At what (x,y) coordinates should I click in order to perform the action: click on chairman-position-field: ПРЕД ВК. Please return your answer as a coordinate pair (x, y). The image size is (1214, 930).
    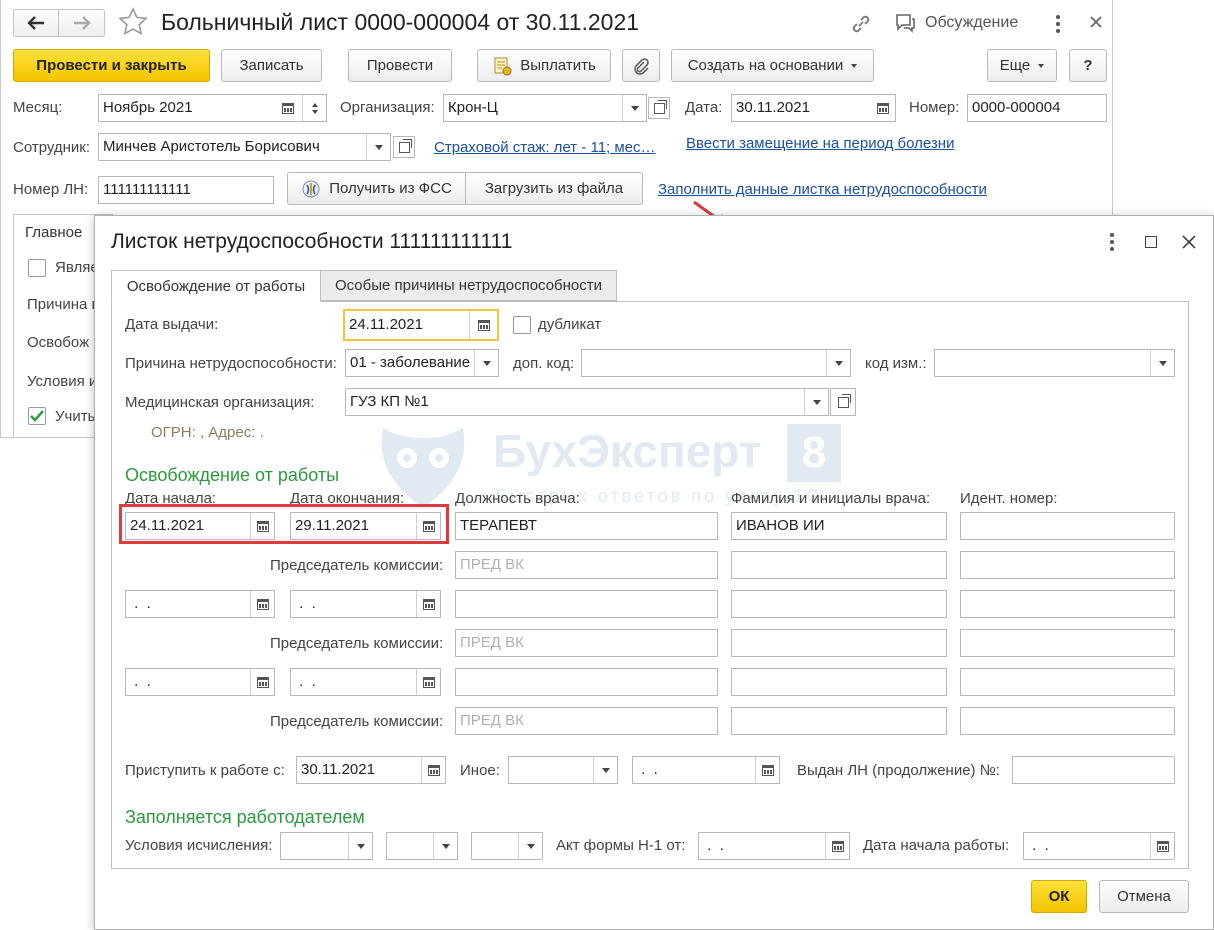
    Looking at the image, I should click on (586, 565).